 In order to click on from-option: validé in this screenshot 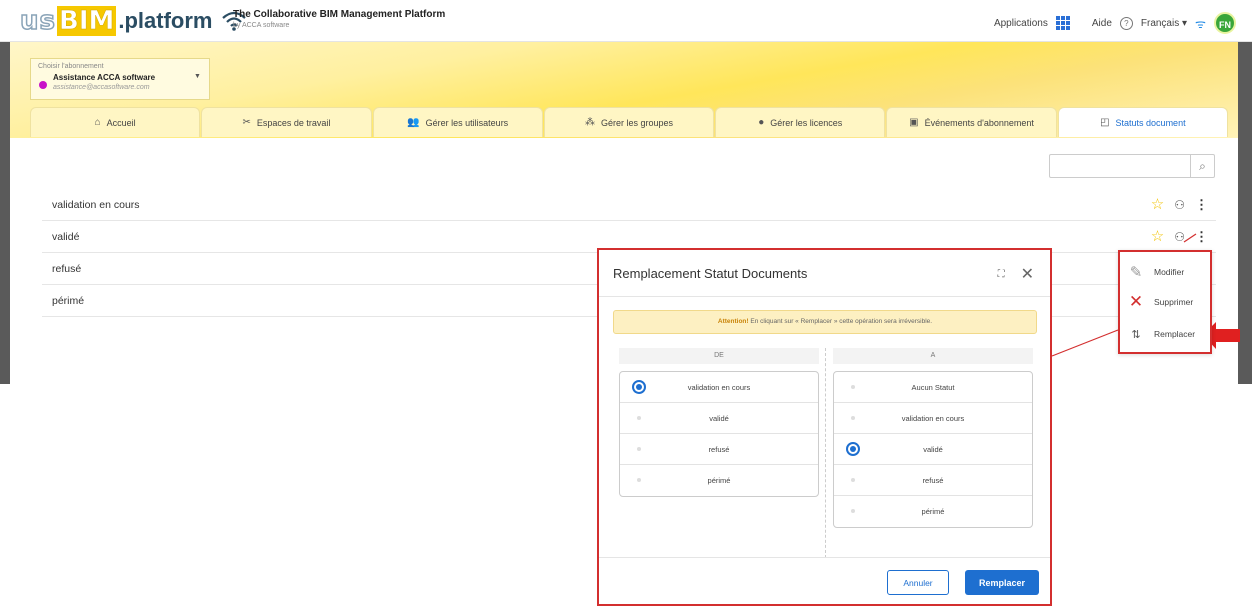, I will do `click(719, 418)`.